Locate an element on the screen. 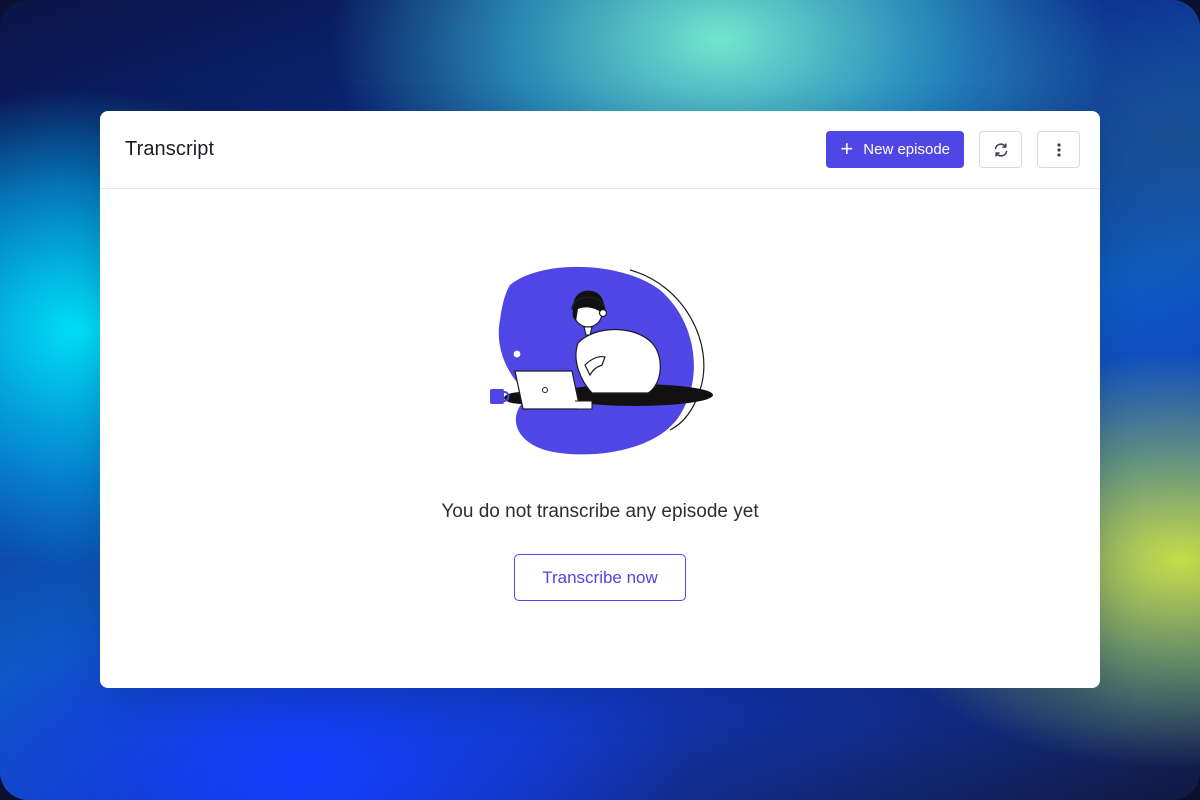 The image size is (1200, 800). page-title: Transcript is located at coordinates (170, 149).